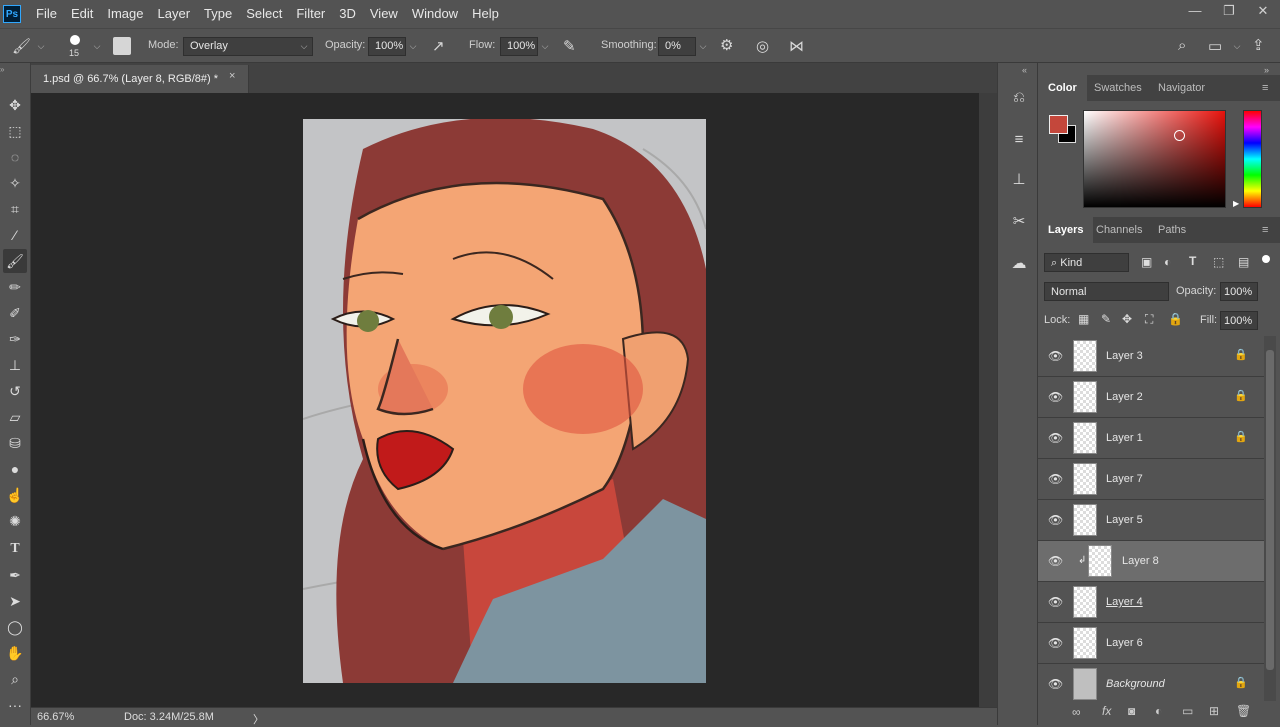 The width and height of the screenshot is (1280, 727). What do you see at coordinates (569, 46) in the screenshot?
I see `airbrush-icon: ✎` at bounding box center [569, 46].